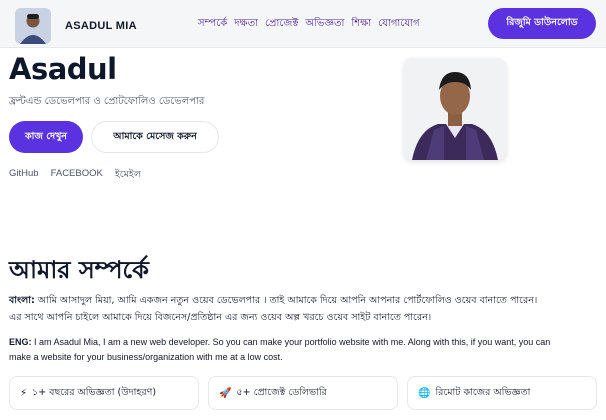 This screenshot has width=606, height=420. What do you see at coordinates (281, 392) in the screenshot?
I see `card-label: ৫+ প্রোজেক্ট ডেলিভারি` at bounding box center [281, 392].